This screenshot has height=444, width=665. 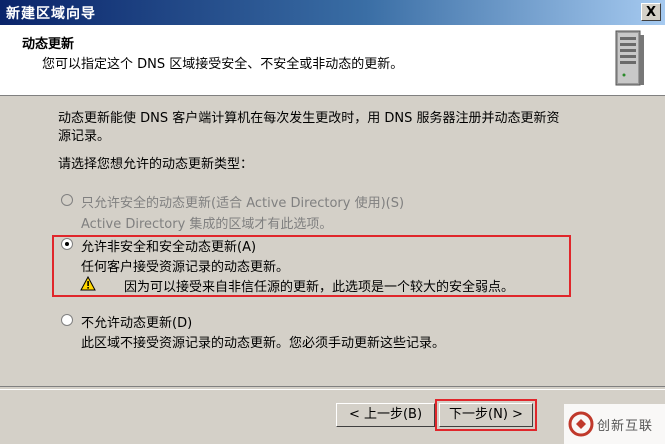 What do you see at coordinates (629, 58) in the screenshot?
I see `server-icon` at bounding box center [629, 58].